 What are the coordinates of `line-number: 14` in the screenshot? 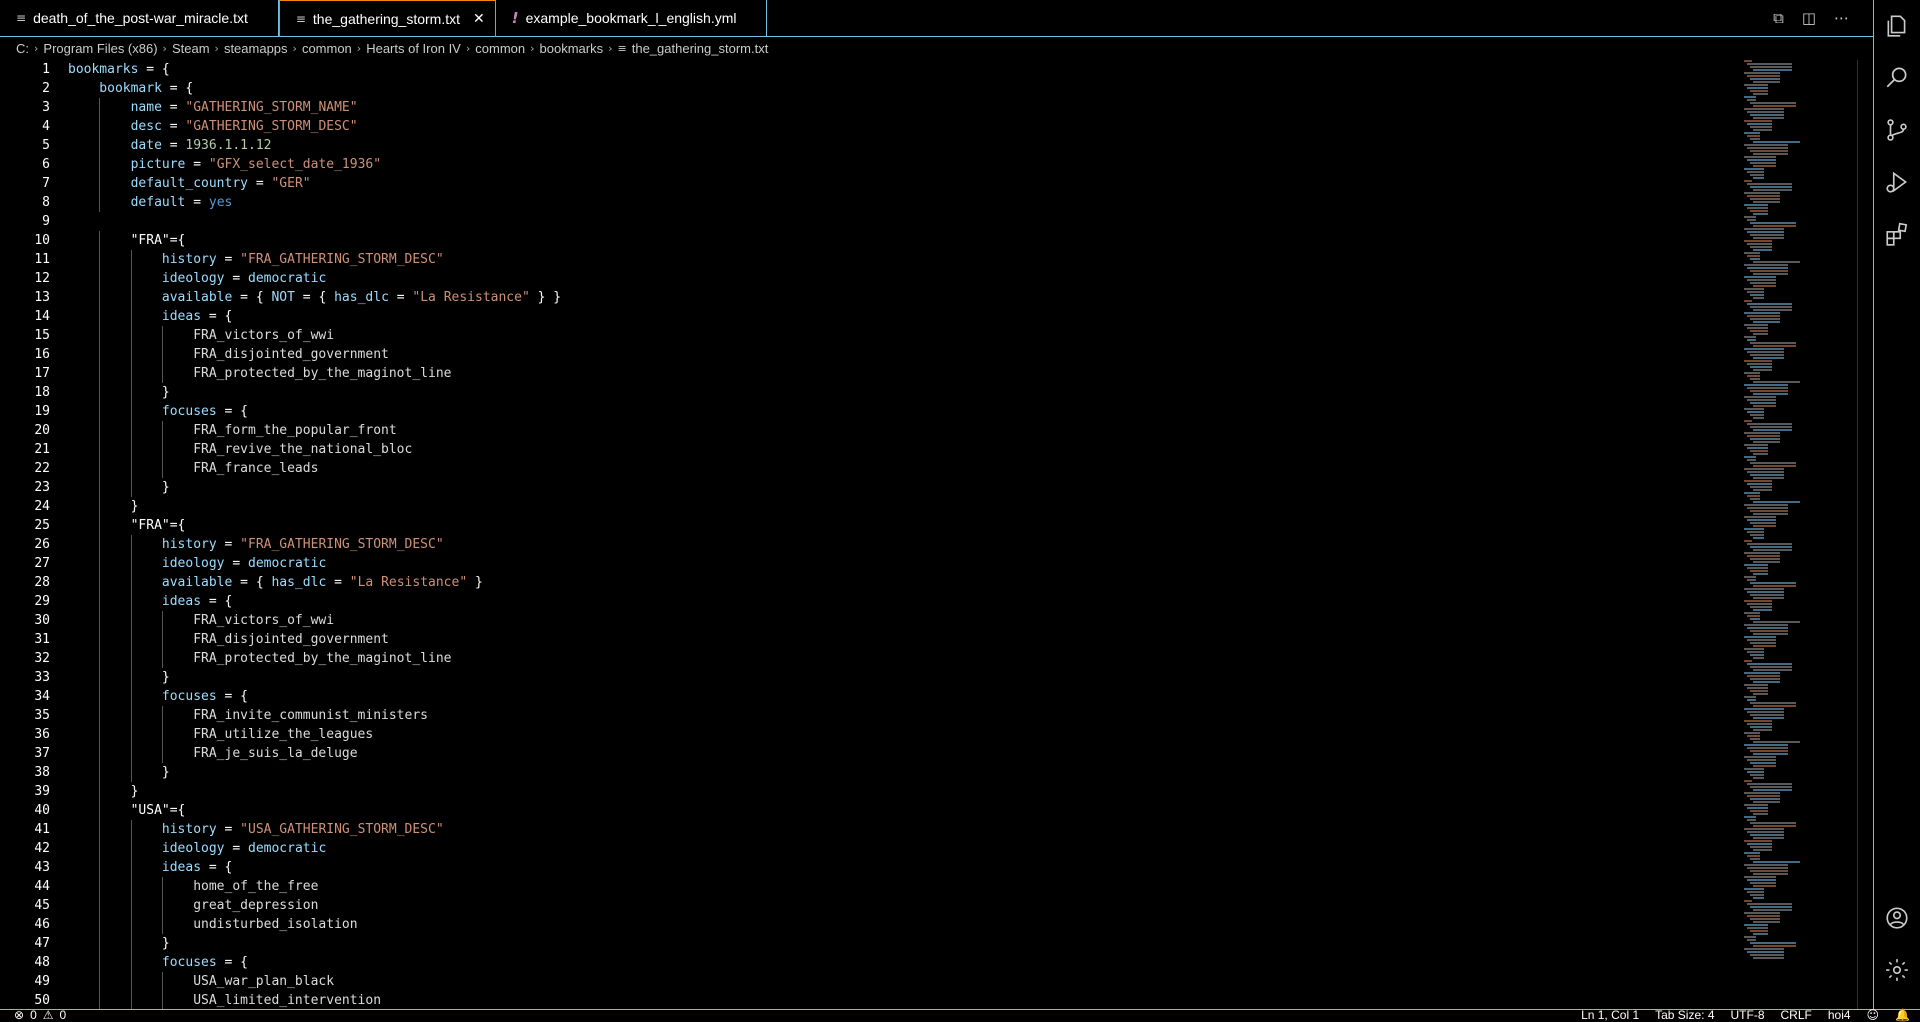 It's located at (42, 316).